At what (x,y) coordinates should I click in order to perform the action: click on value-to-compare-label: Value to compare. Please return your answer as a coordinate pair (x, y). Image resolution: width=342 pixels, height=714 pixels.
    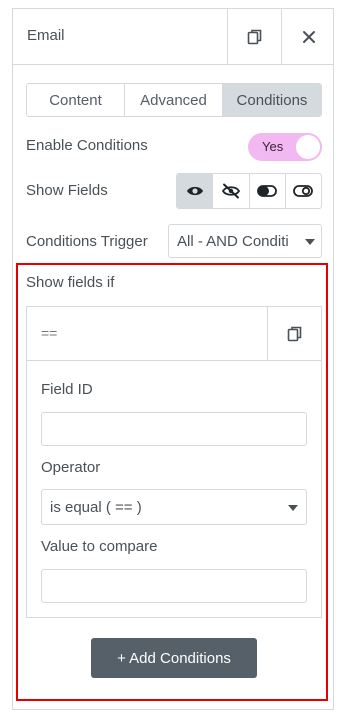
    Looking at the image, I should click on (99, 546).